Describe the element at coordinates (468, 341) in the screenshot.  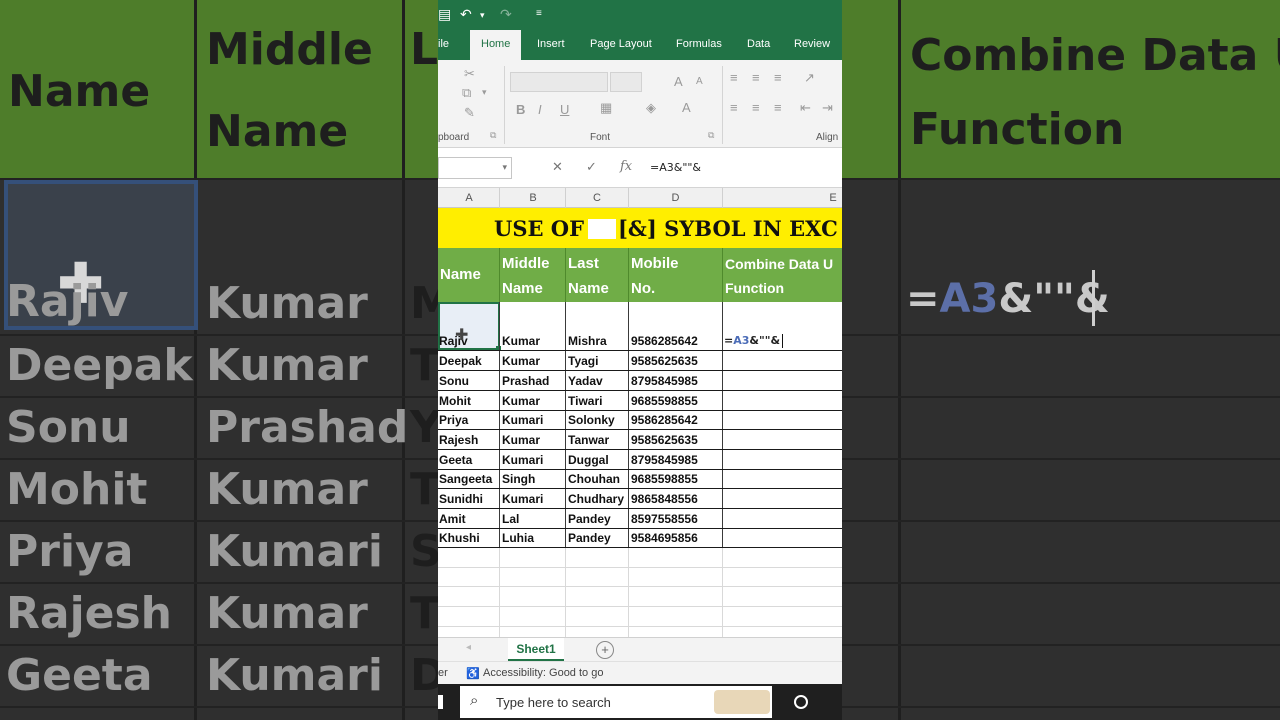
I see `cell-first-name: Rajiv` at that location.